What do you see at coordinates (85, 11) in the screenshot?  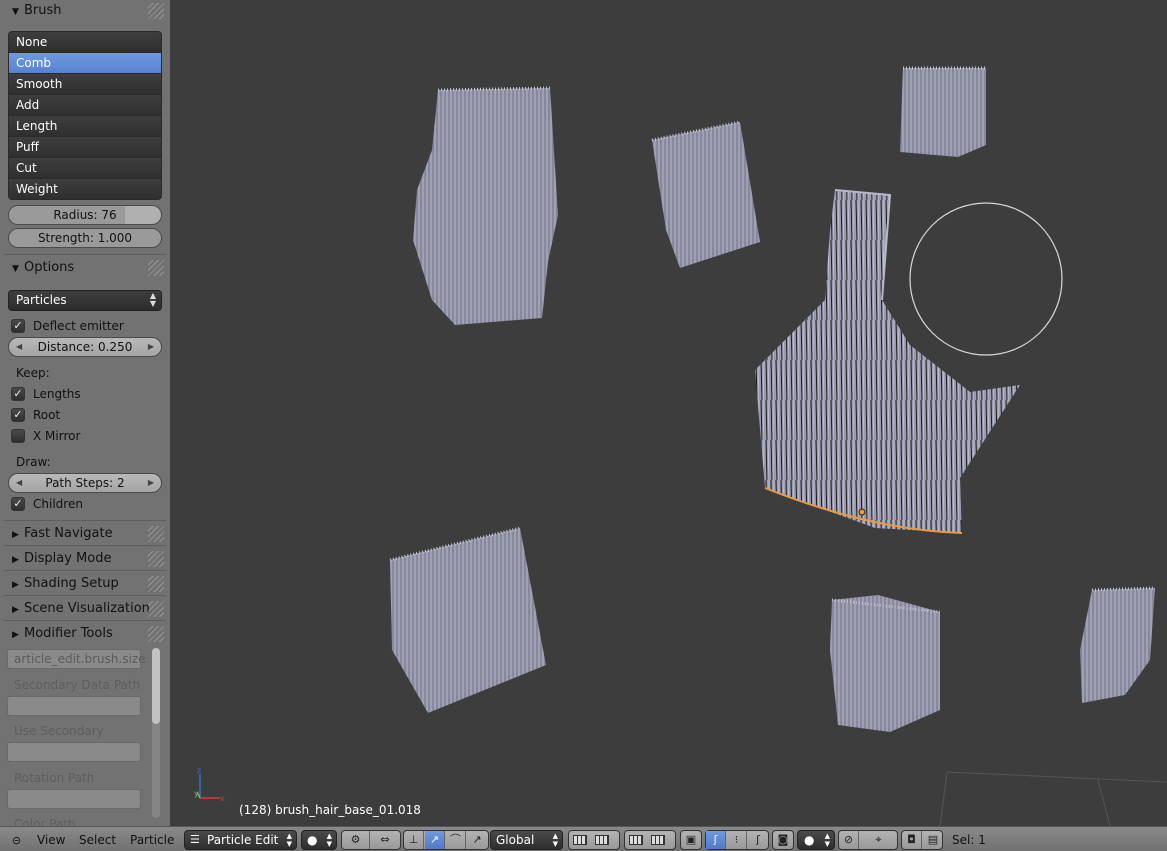 I see `brush-panel-header: ▼ Brush` at bounding box center [85, 11].